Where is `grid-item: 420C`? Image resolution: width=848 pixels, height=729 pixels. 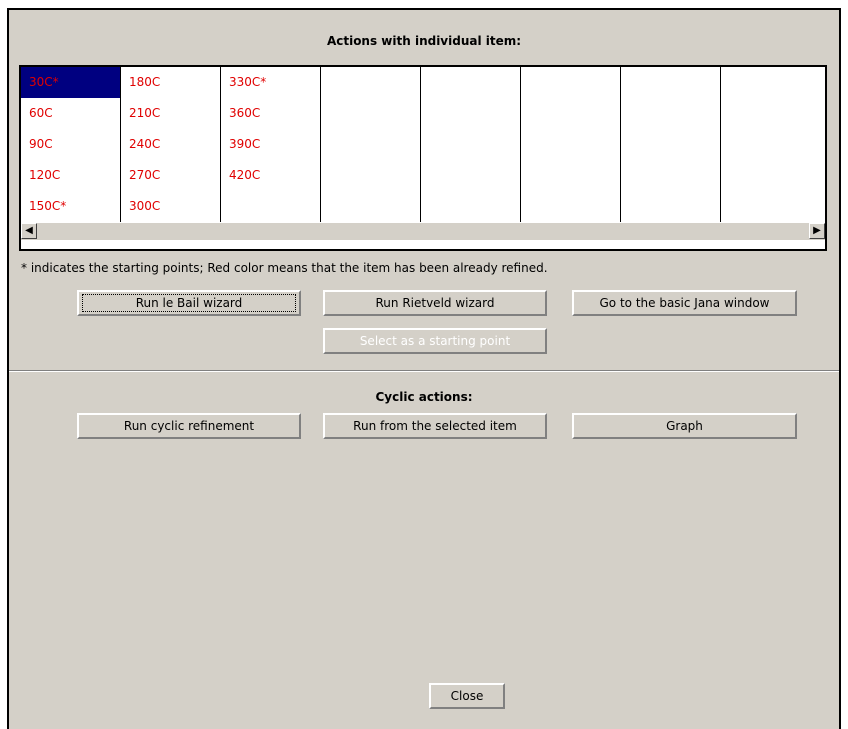
grid-item: 420C is located at coordinates (270, 175).